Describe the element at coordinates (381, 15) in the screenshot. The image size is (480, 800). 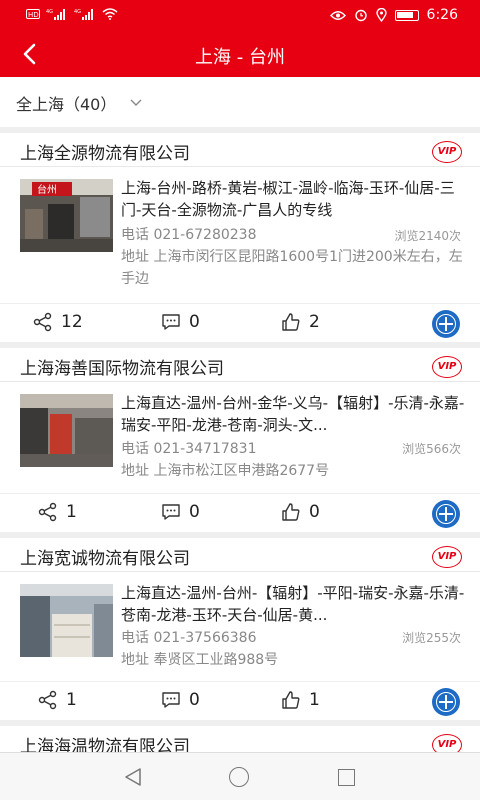
I see `location-icon` at that location.